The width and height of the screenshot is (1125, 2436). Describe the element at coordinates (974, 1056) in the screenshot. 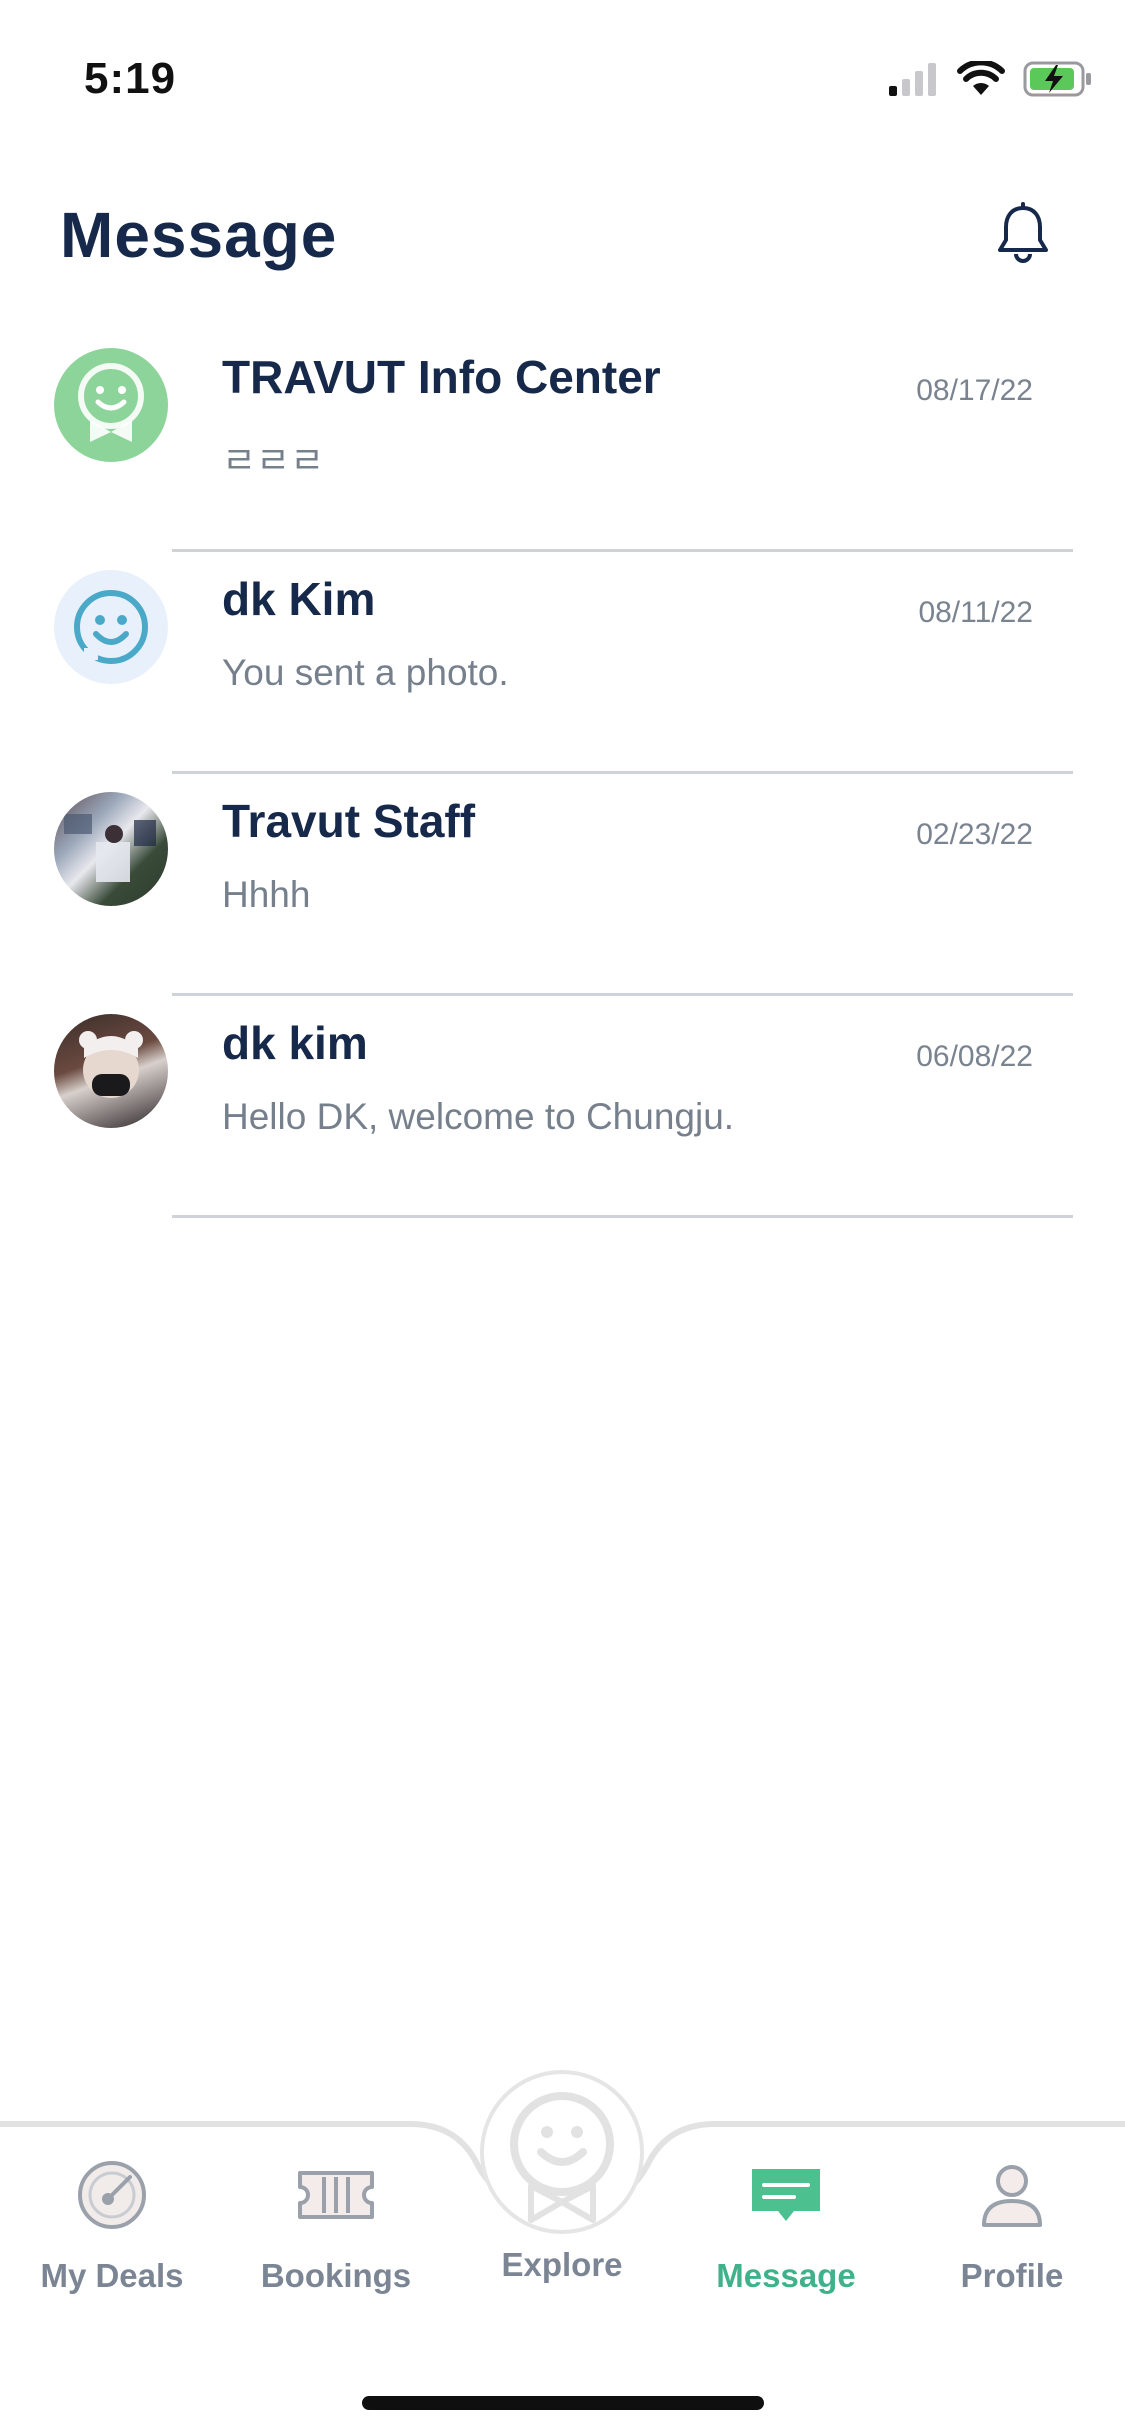

I see `conversation-date: 06/08/22` at that location.